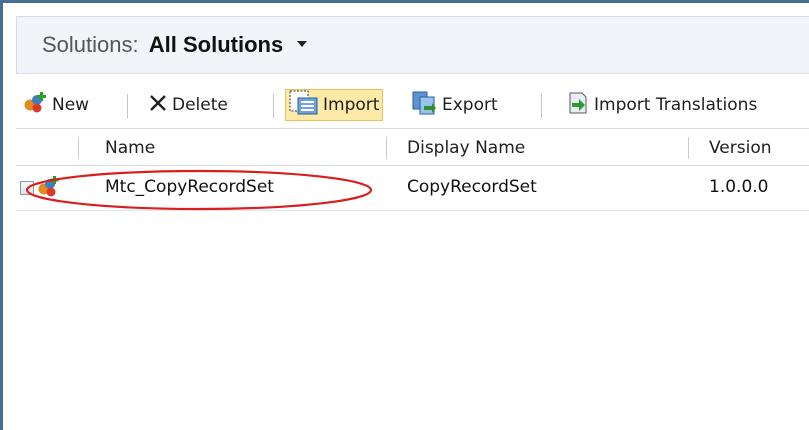 This screenshot has height=430, width=809. I want to click on solution-row-icon, so click(48, 189).